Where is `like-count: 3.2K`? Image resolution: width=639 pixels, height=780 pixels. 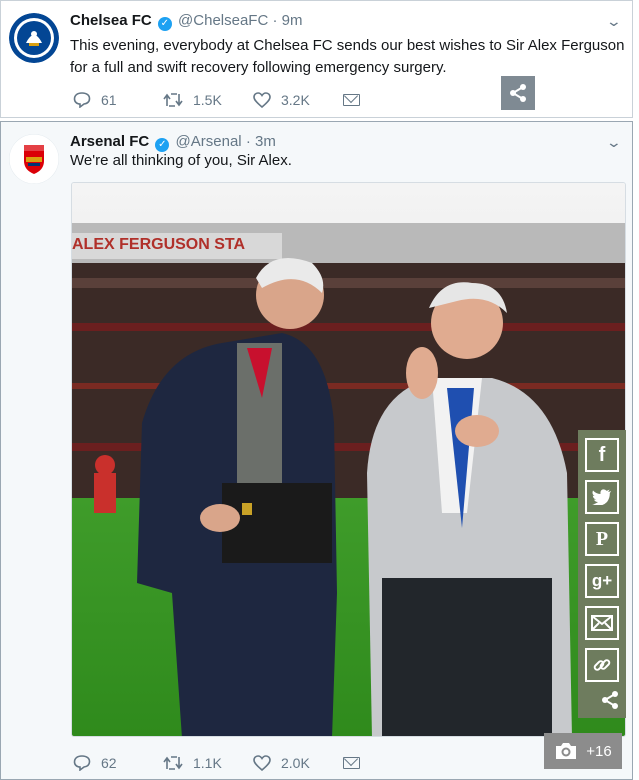 like-count: 3.2K is located at coordinates (295, 99).